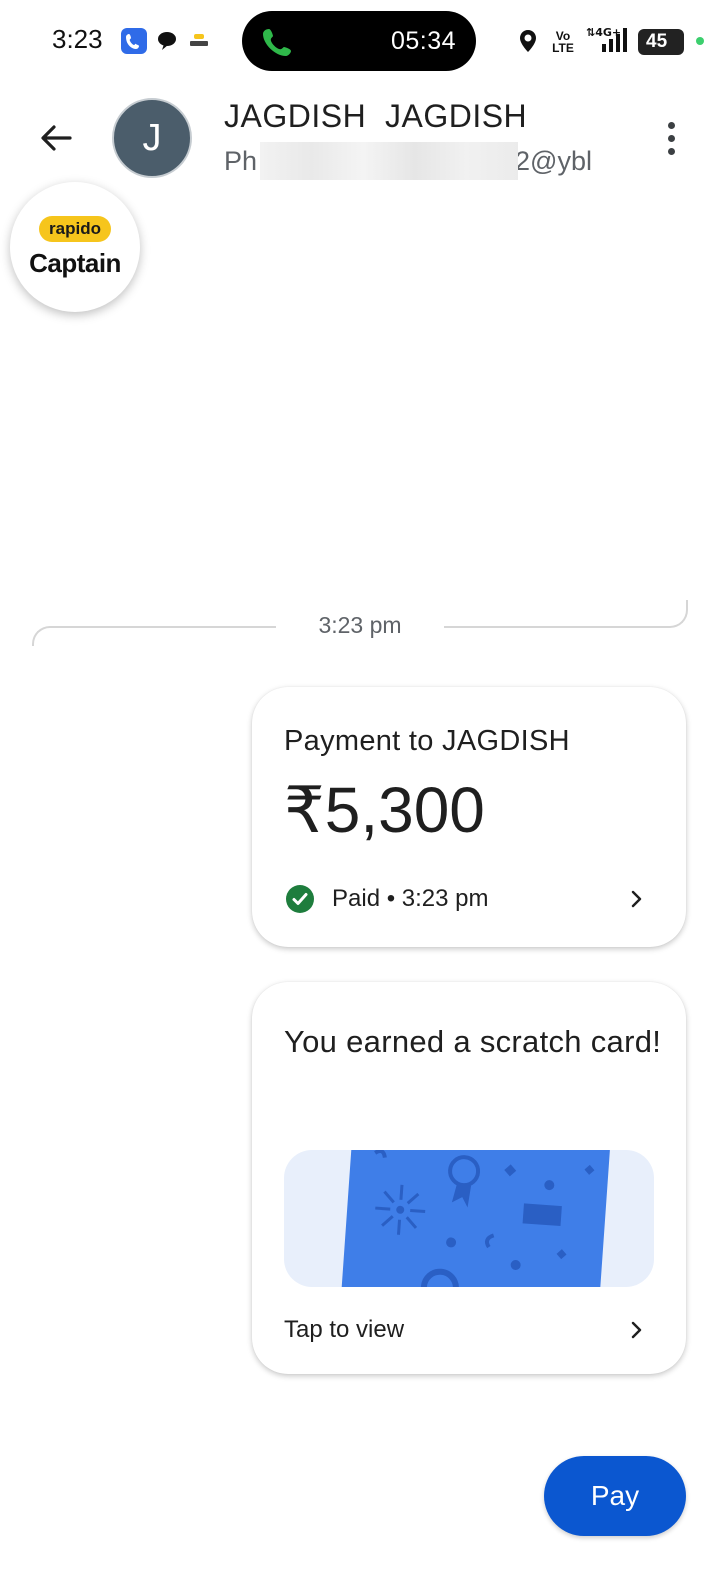  I want to click on signal-icon: ⇅4G+, so click(608, 41).